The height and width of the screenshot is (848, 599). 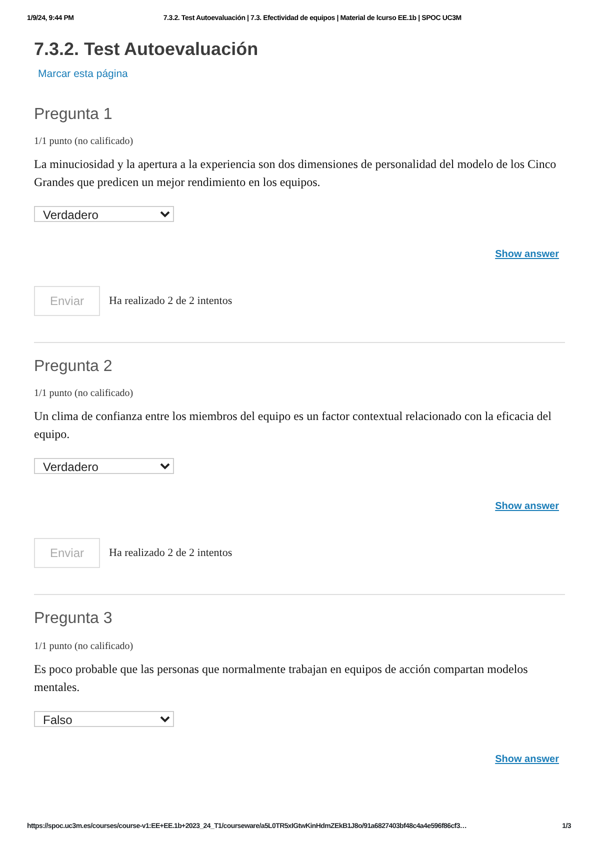 What do you see at coordinates (74, 619) in the screenshot?
I see `question-title: Pregunta 3` at bounding box center [74, 619].